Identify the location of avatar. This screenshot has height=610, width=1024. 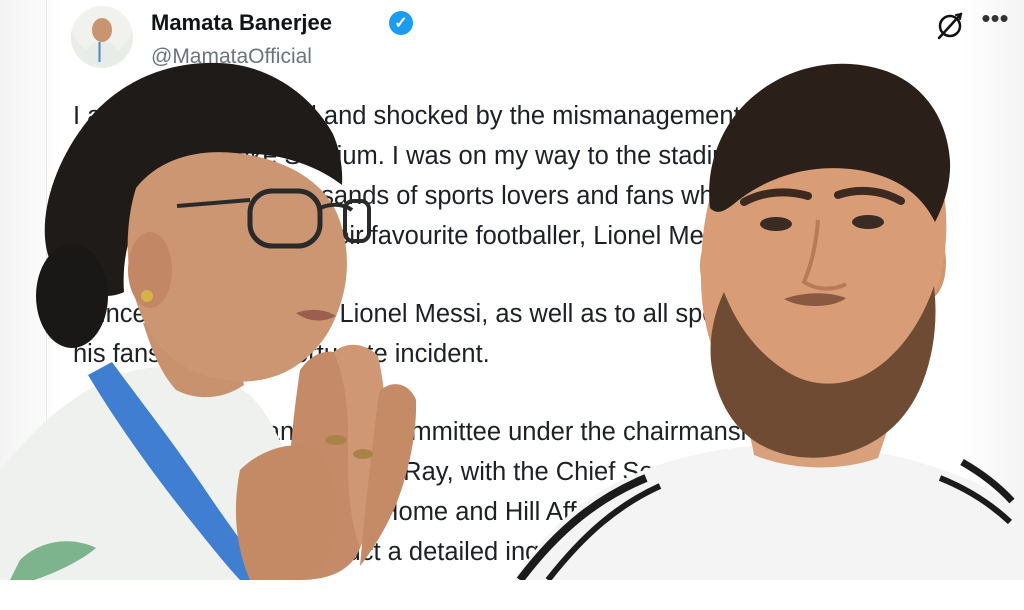
(102, 37).